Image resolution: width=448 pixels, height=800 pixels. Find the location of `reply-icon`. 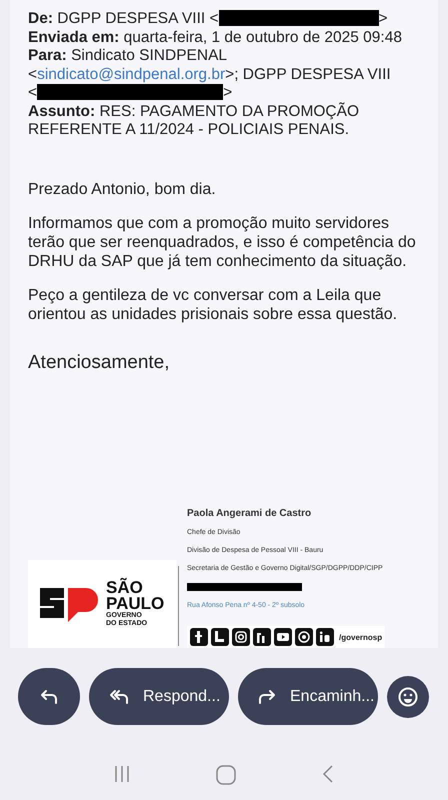

reply-icon is located at coordinates (49, 696).